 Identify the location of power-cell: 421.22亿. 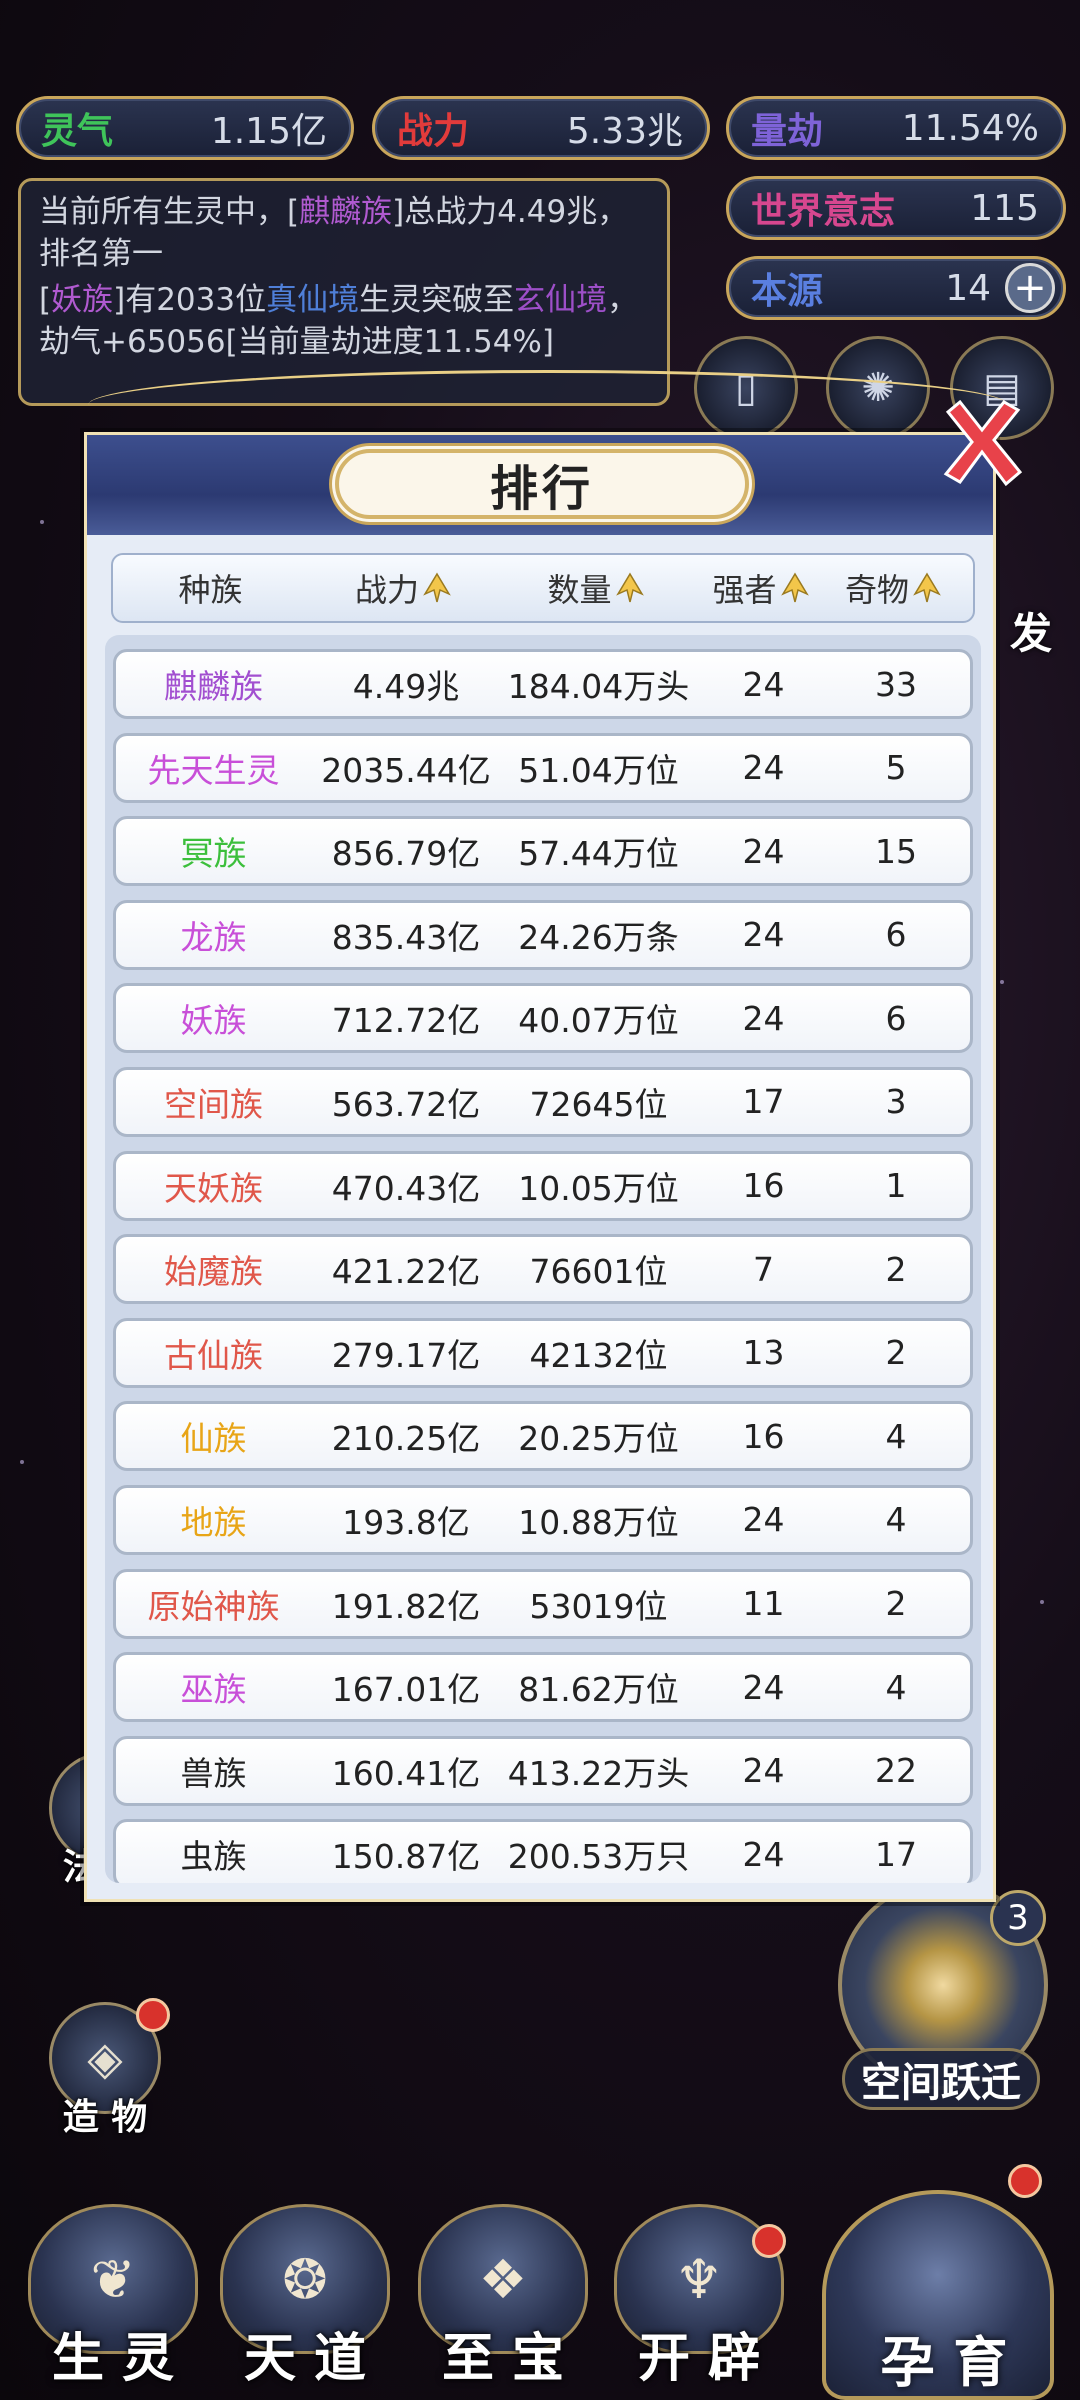
(406, 1272).